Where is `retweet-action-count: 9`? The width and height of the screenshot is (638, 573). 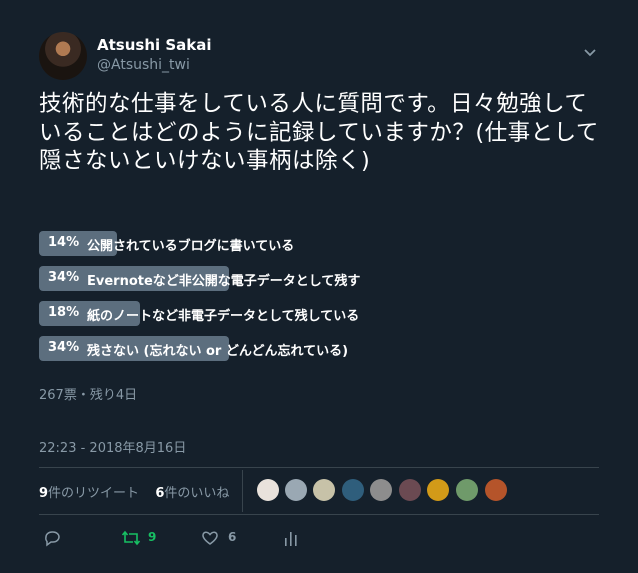
retweet-action-count: 9 is located at coordinates (152, 537).